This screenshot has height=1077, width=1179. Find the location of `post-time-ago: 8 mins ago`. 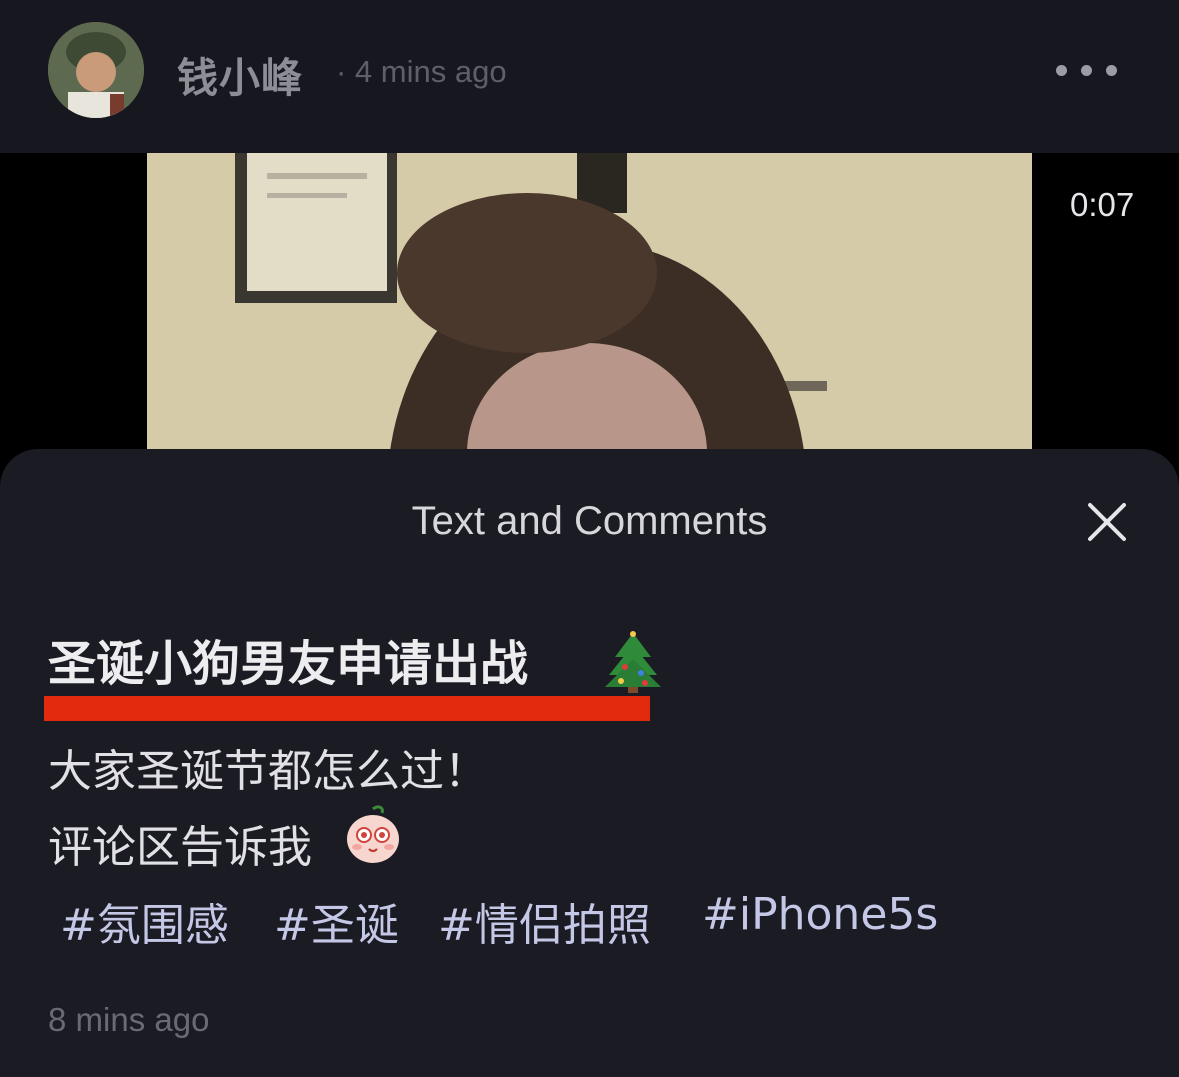

post-time-ago: 8 mins ago is located at coordinates (129, 1019).